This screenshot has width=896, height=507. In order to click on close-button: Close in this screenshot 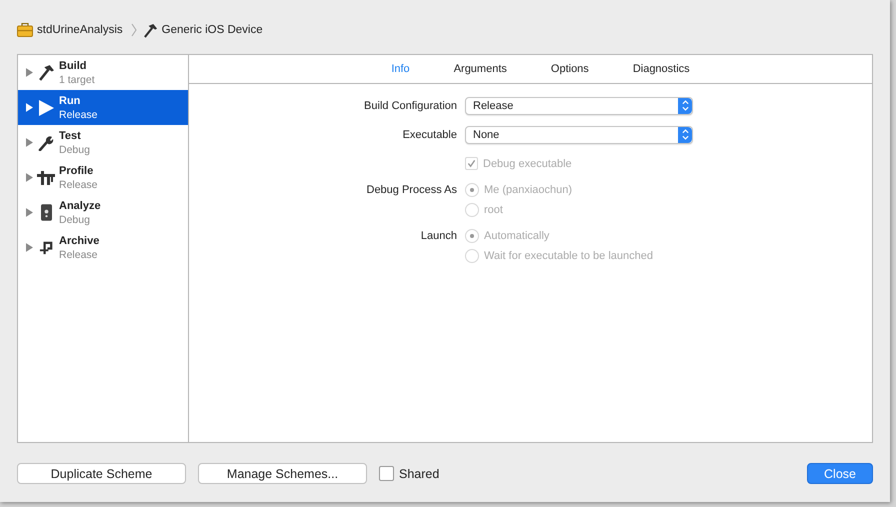, I will do `click(840, 473)`.